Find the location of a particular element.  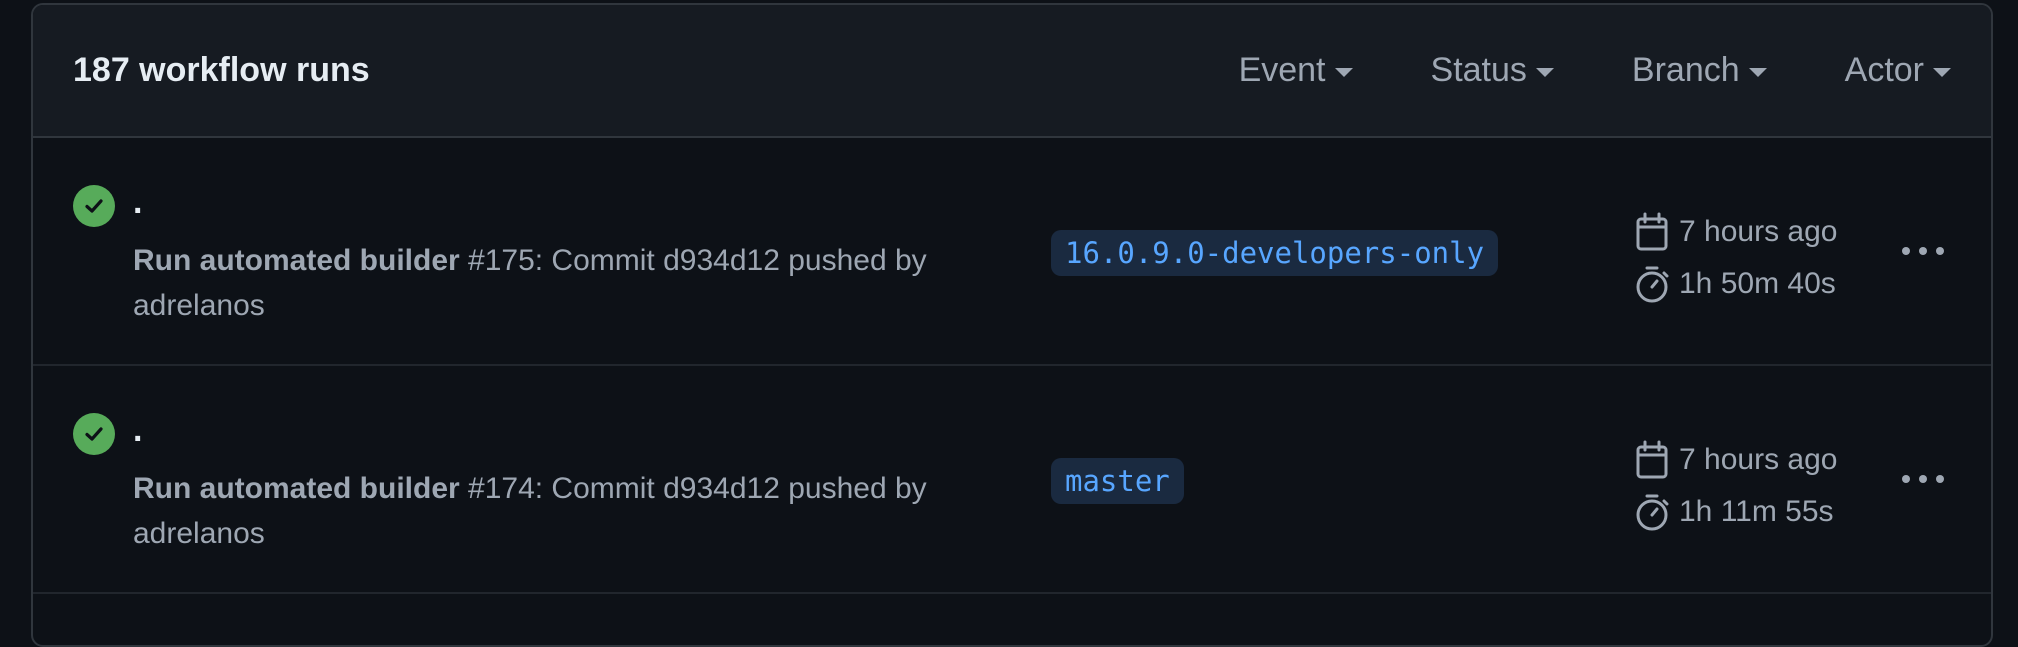

run-meta: 7 hours ago 1h 50m 40s is located at coordinates (1736, 258).